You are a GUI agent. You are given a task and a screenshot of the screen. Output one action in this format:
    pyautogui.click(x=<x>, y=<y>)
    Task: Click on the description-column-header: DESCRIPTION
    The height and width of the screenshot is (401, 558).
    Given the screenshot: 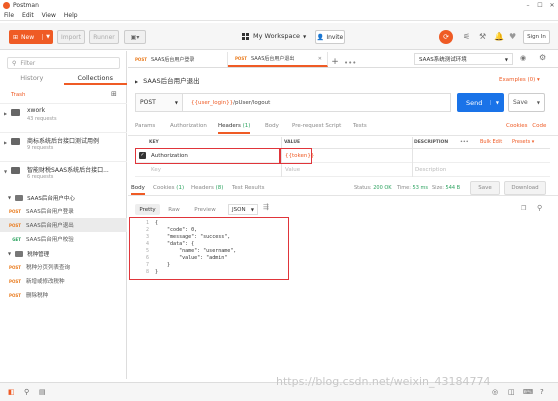 What is the action you would take?
    pyautogui.click(x=431, y=142)
    